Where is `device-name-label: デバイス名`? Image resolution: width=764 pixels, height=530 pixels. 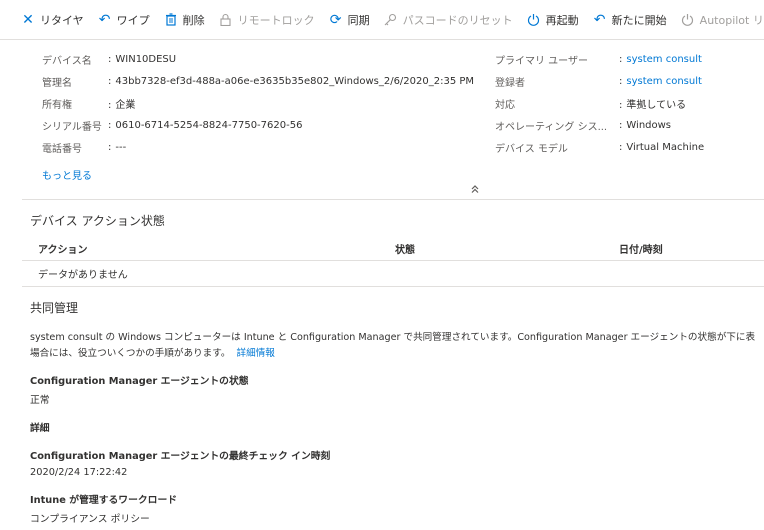
device-name-label: デバイス名 is located at coordinates (67, 61).